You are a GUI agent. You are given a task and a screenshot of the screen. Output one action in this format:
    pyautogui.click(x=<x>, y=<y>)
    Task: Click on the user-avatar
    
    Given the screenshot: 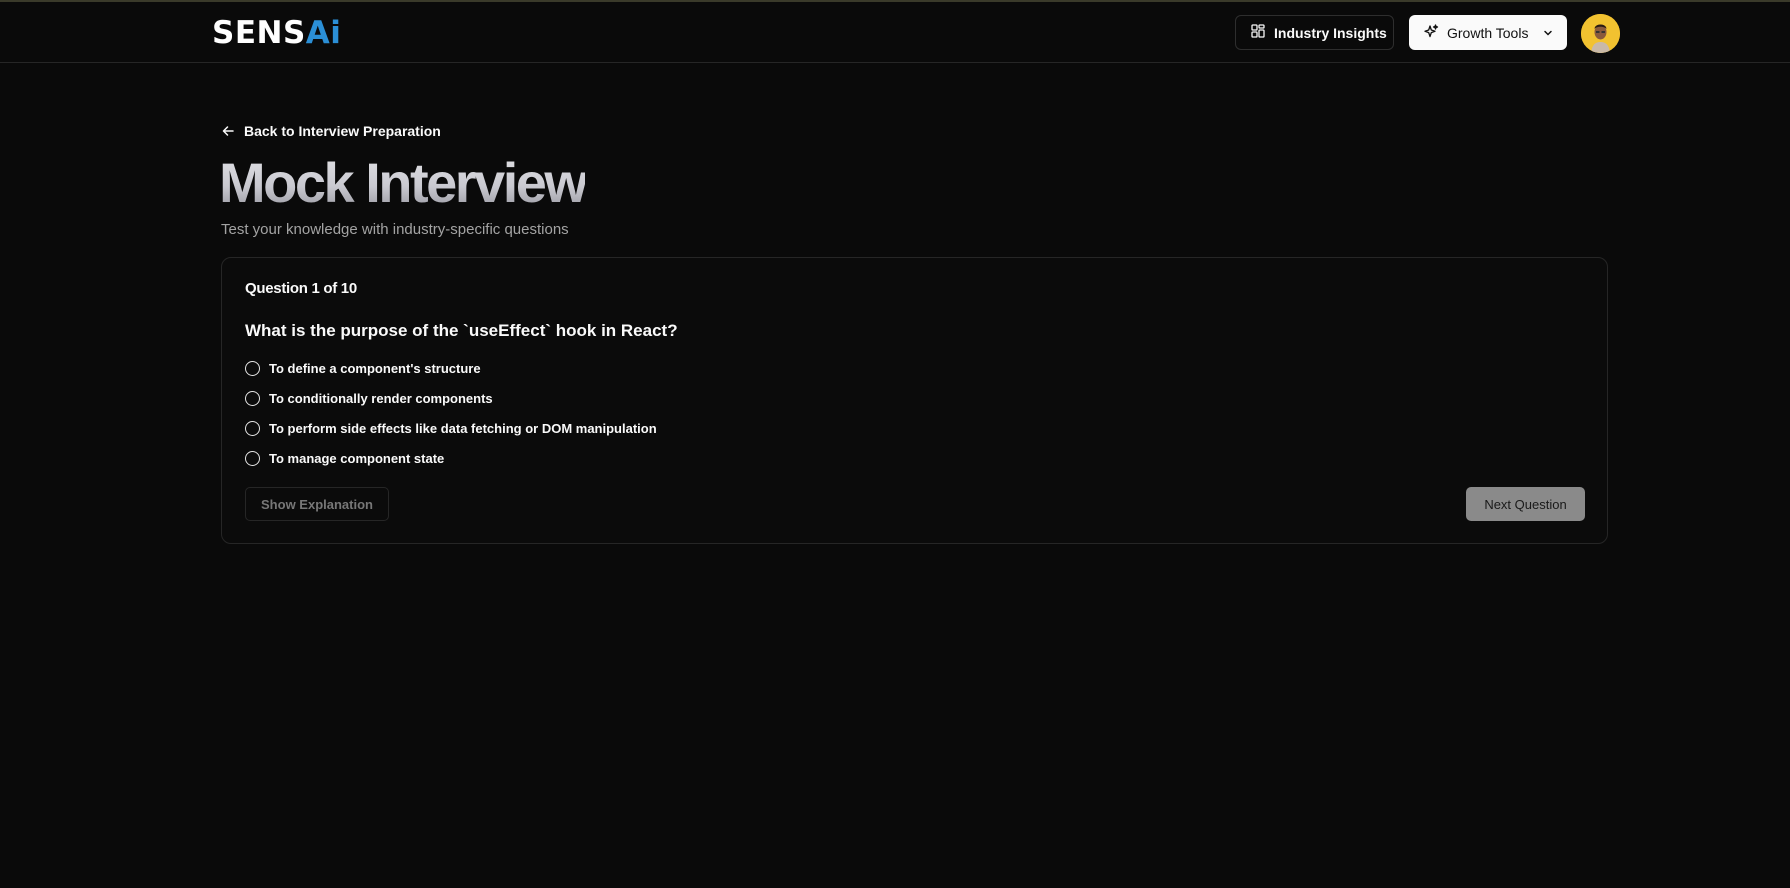 What is the action you would take?
    pyautogui.click(x=1600, y=33)
    